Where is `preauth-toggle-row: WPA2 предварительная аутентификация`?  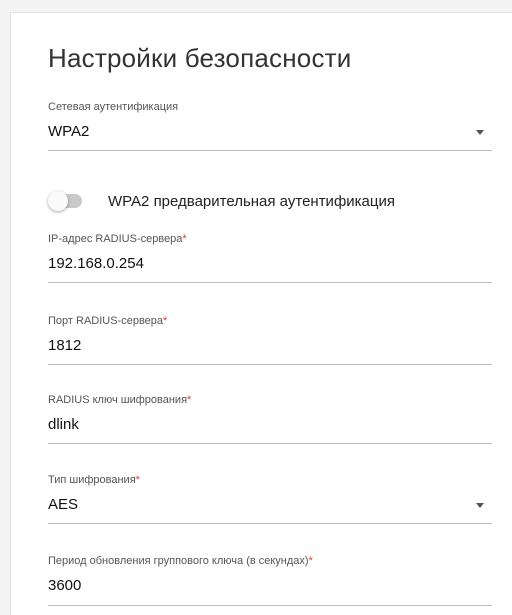
preauth-toggle-row: WPA2 предварительная аутентификация is located at coordinates (221, 201).